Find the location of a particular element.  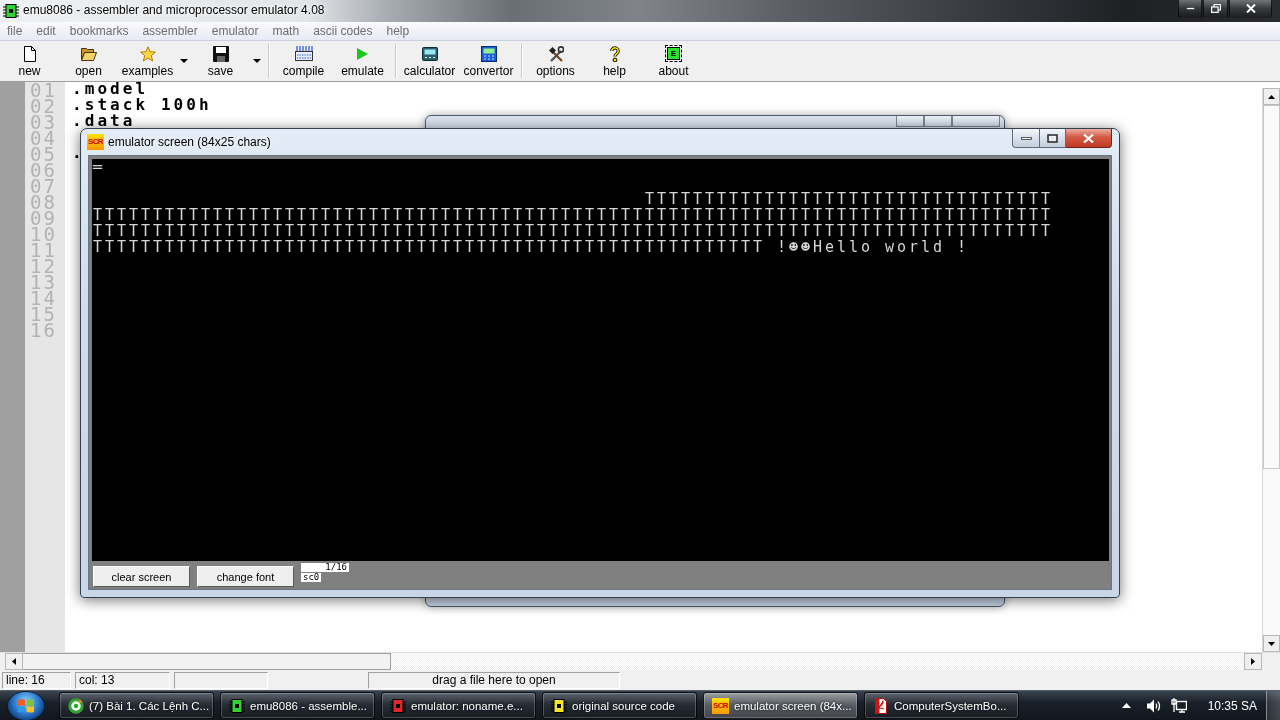

menu-item: emulator is located at coordinates (235, 31).